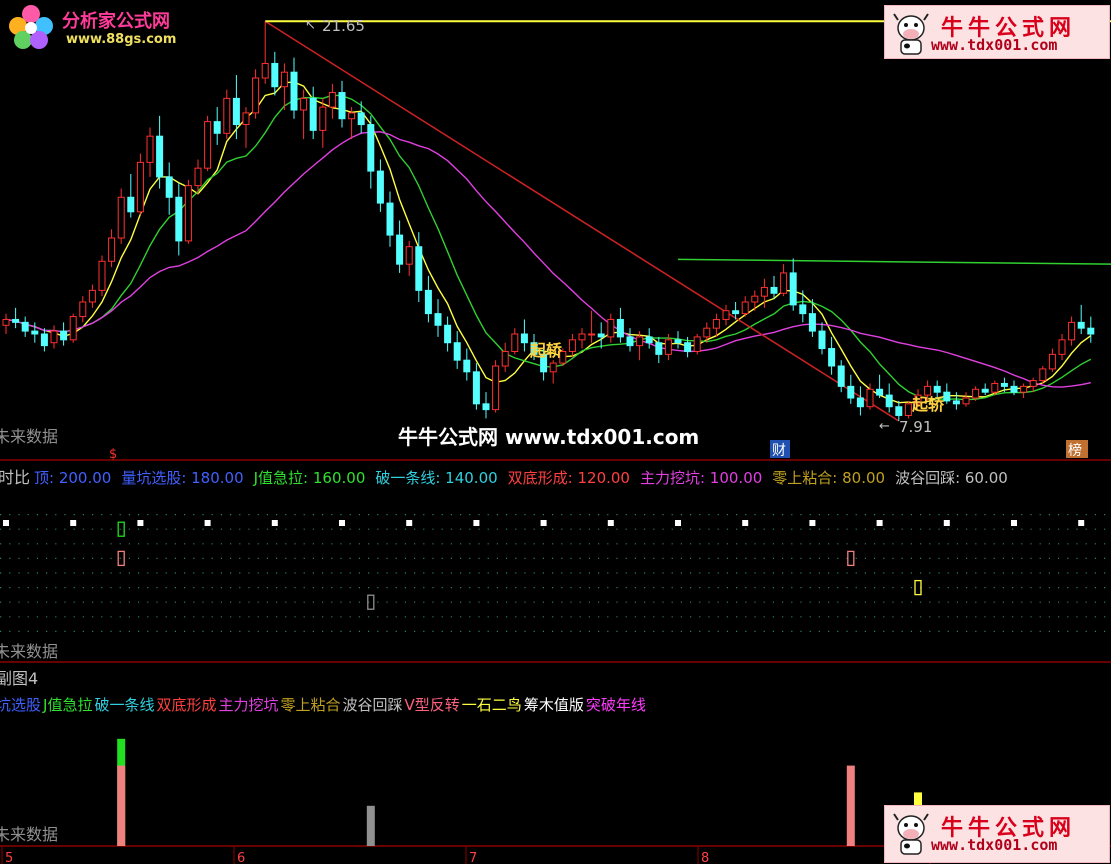  What do you see at coordinates (997, 32) in the screenshot?
I see `brand-watermark-top: 牛牛公式网 www.tdx001.com` at bounding box center [997, 32].